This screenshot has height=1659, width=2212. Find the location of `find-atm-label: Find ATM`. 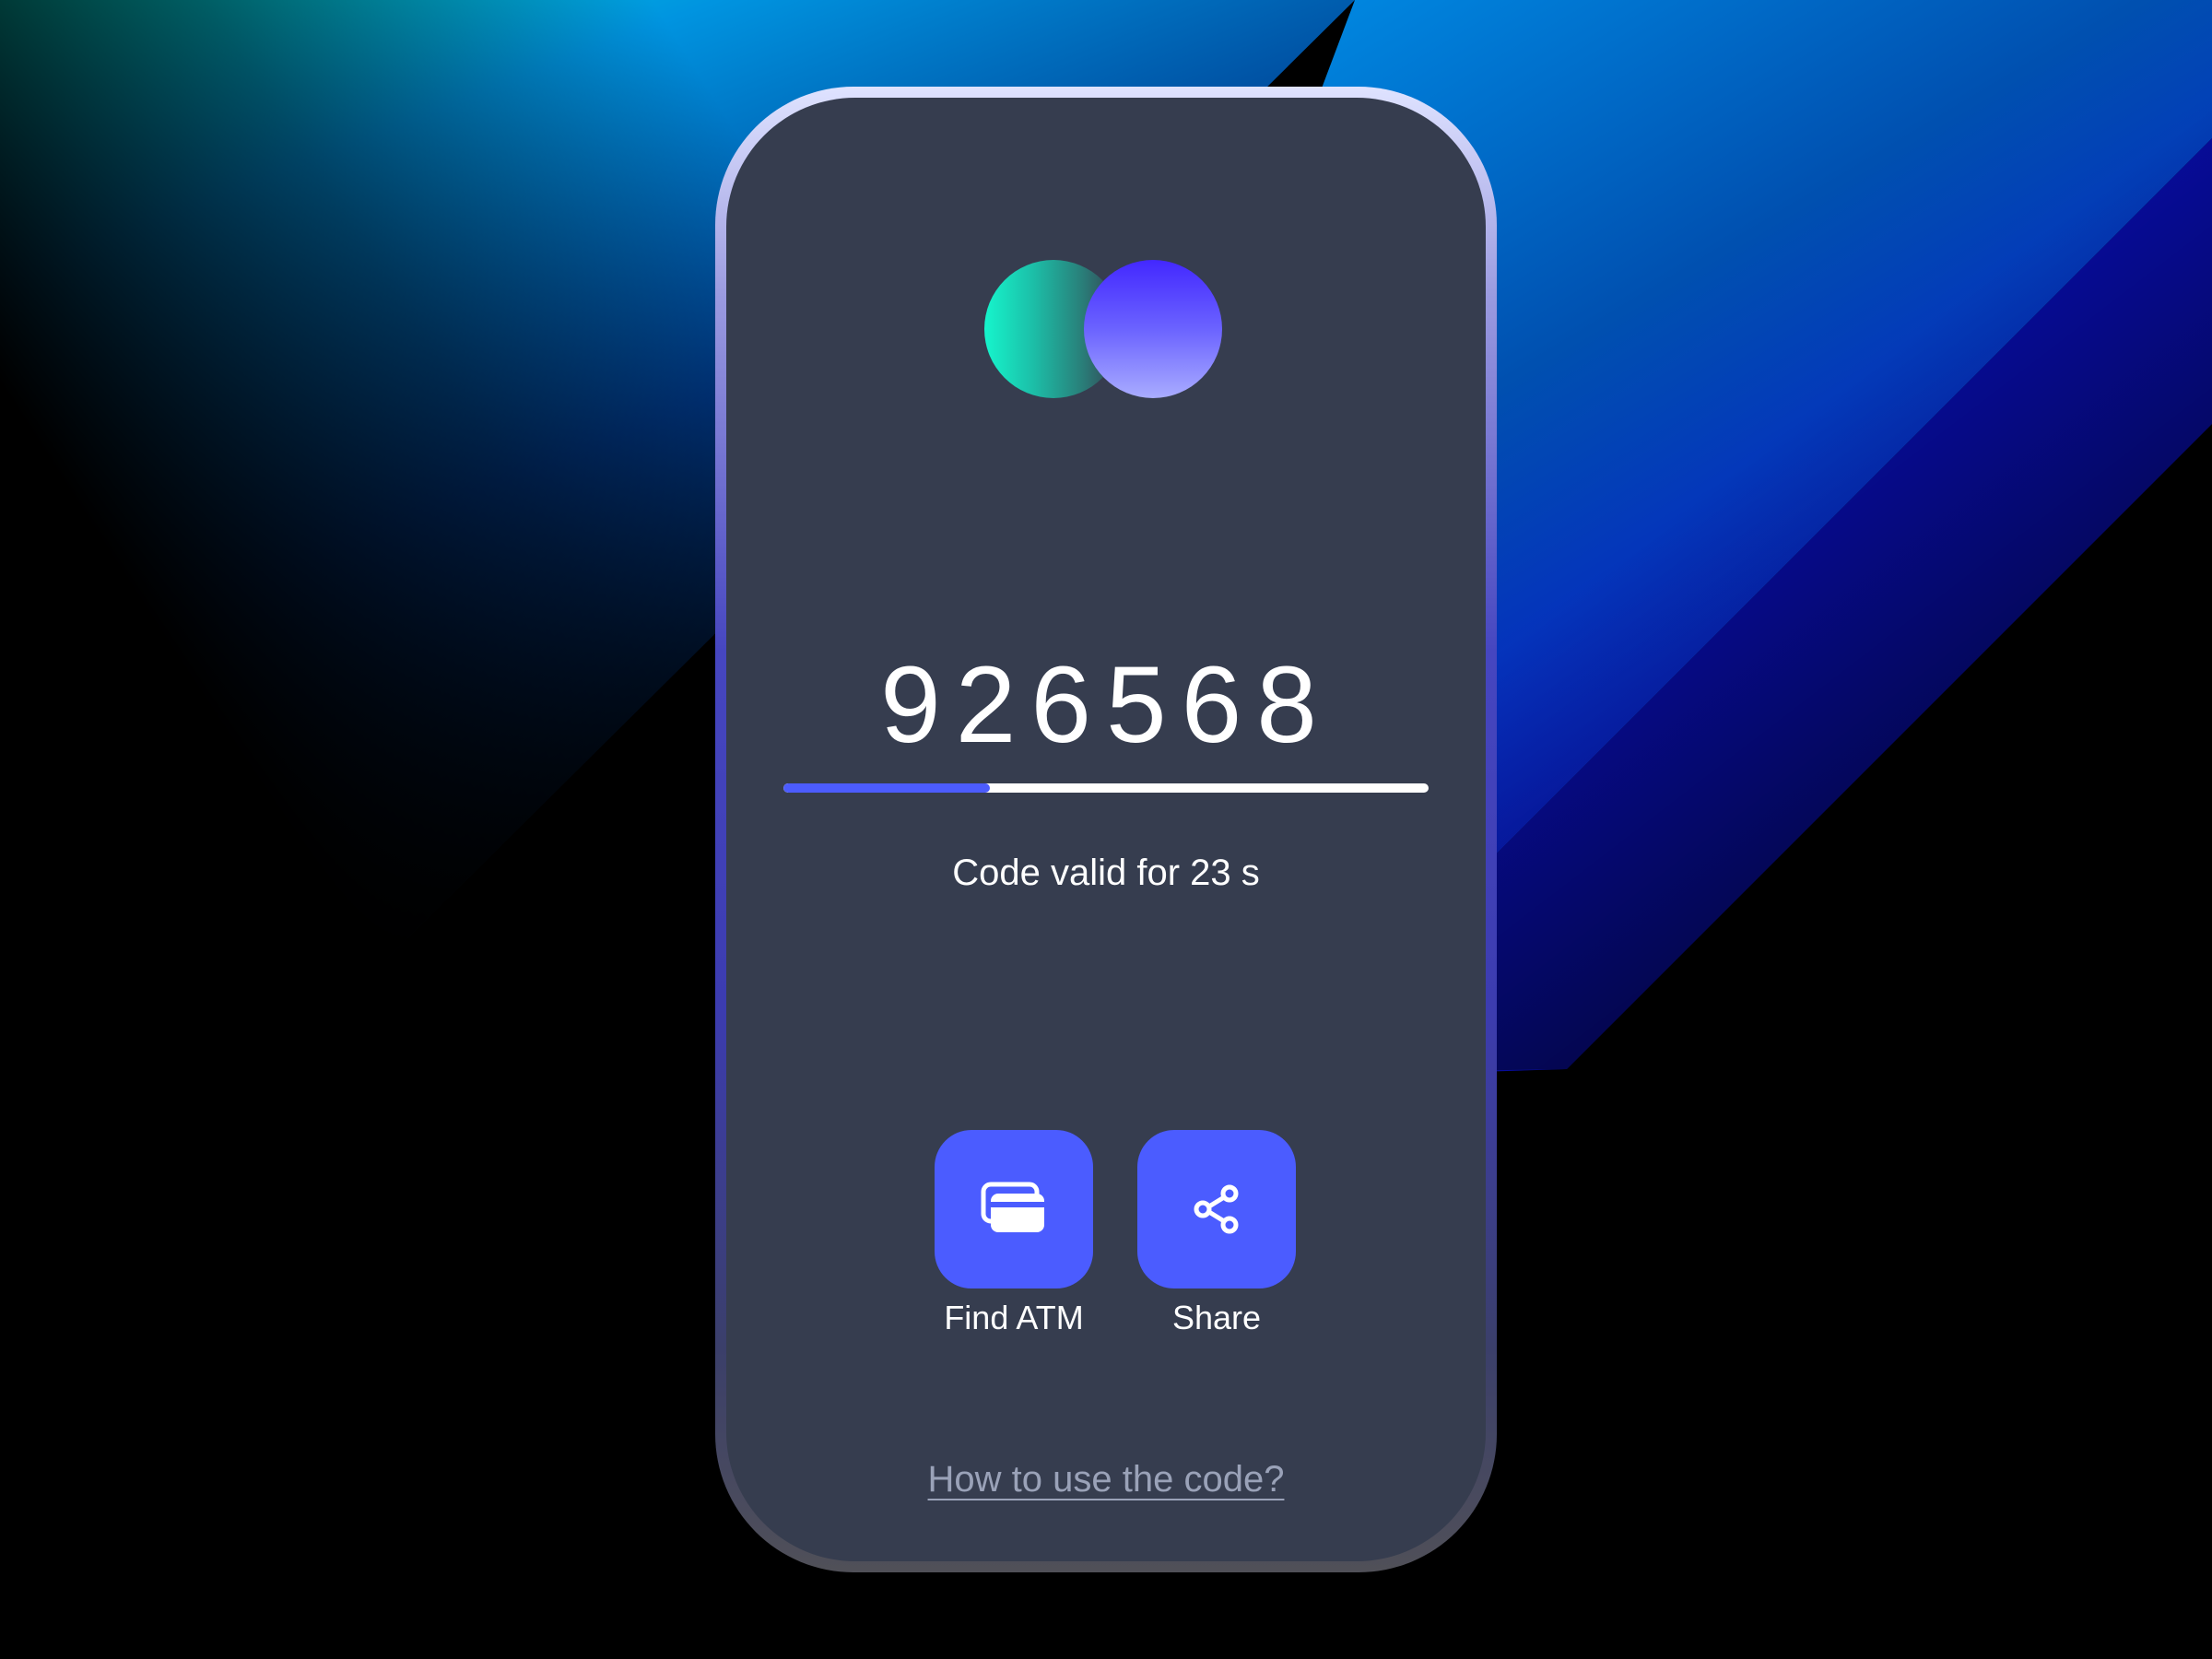

find-atm-label: Find ATM is located at coordinates (1014, 1317).